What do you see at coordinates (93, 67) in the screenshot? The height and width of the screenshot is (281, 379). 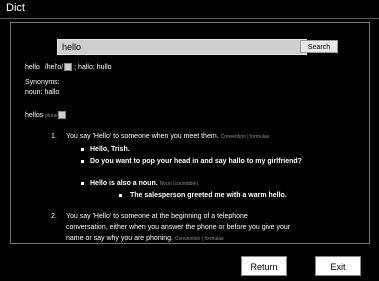 I see `variants: ; hallo; hullo` at bounding box center [93, 67].